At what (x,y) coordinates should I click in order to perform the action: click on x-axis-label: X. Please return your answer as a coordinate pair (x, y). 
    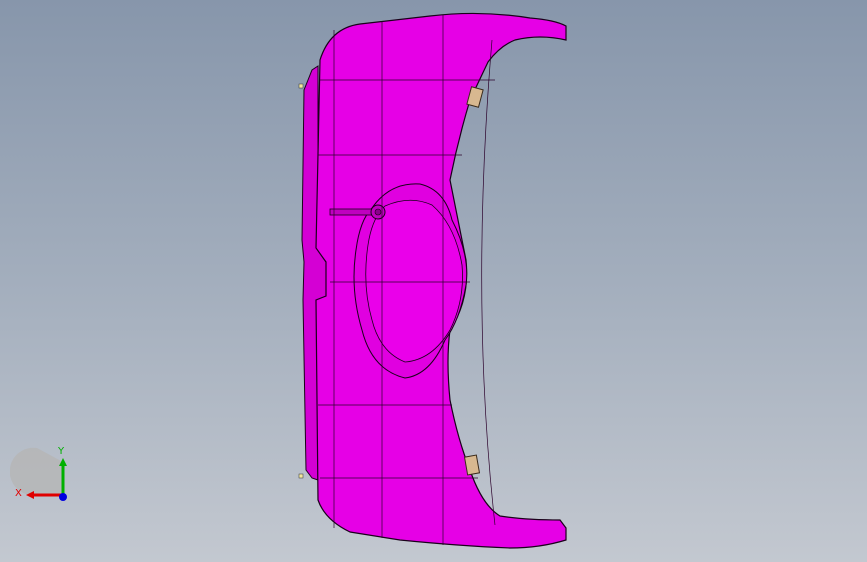
    Looking at the image, I should click on (18, 493).